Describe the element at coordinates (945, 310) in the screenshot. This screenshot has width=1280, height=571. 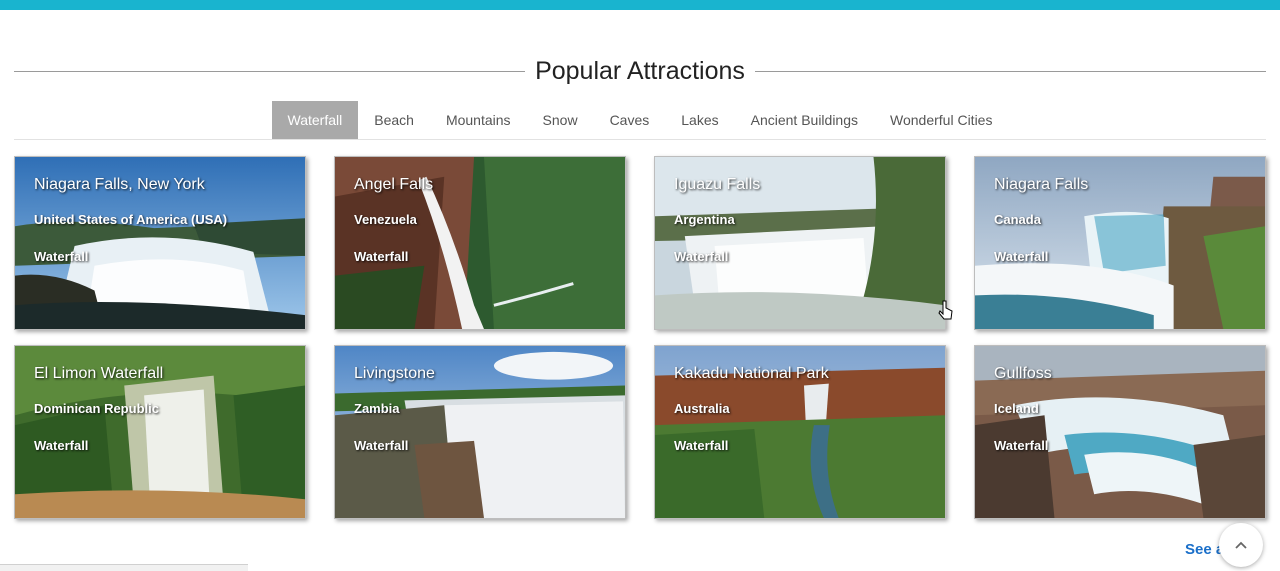
I see `mouse-pointer-icon` at that location.